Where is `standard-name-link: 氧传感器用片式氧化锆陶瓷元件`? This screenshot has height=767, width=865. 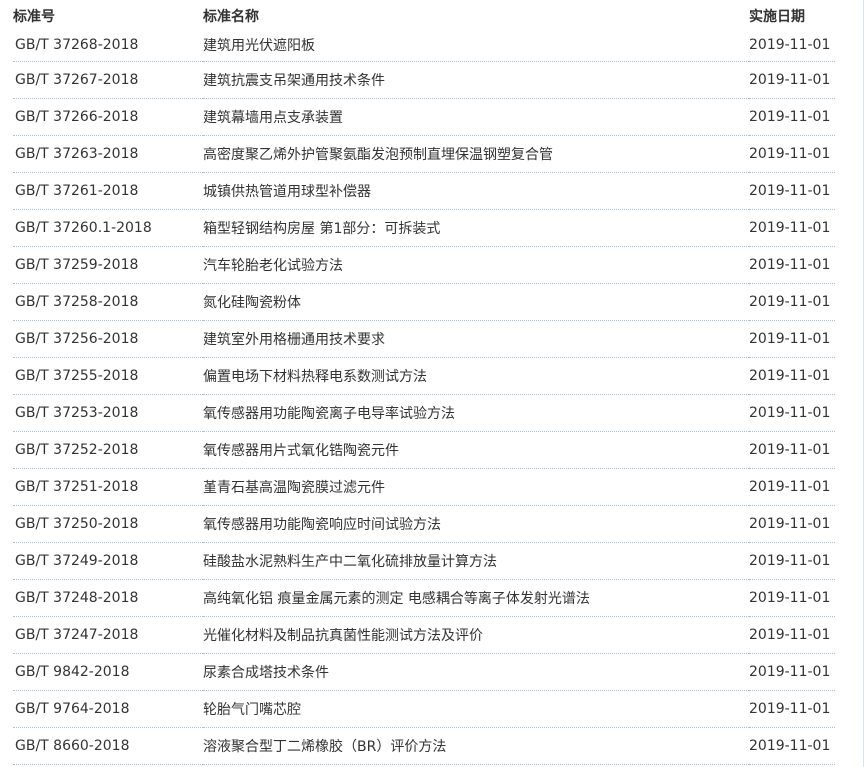 standard-name-link: 氧传感器用片式氧化锆陶瓷元件 is located at coordinates (476, 450).